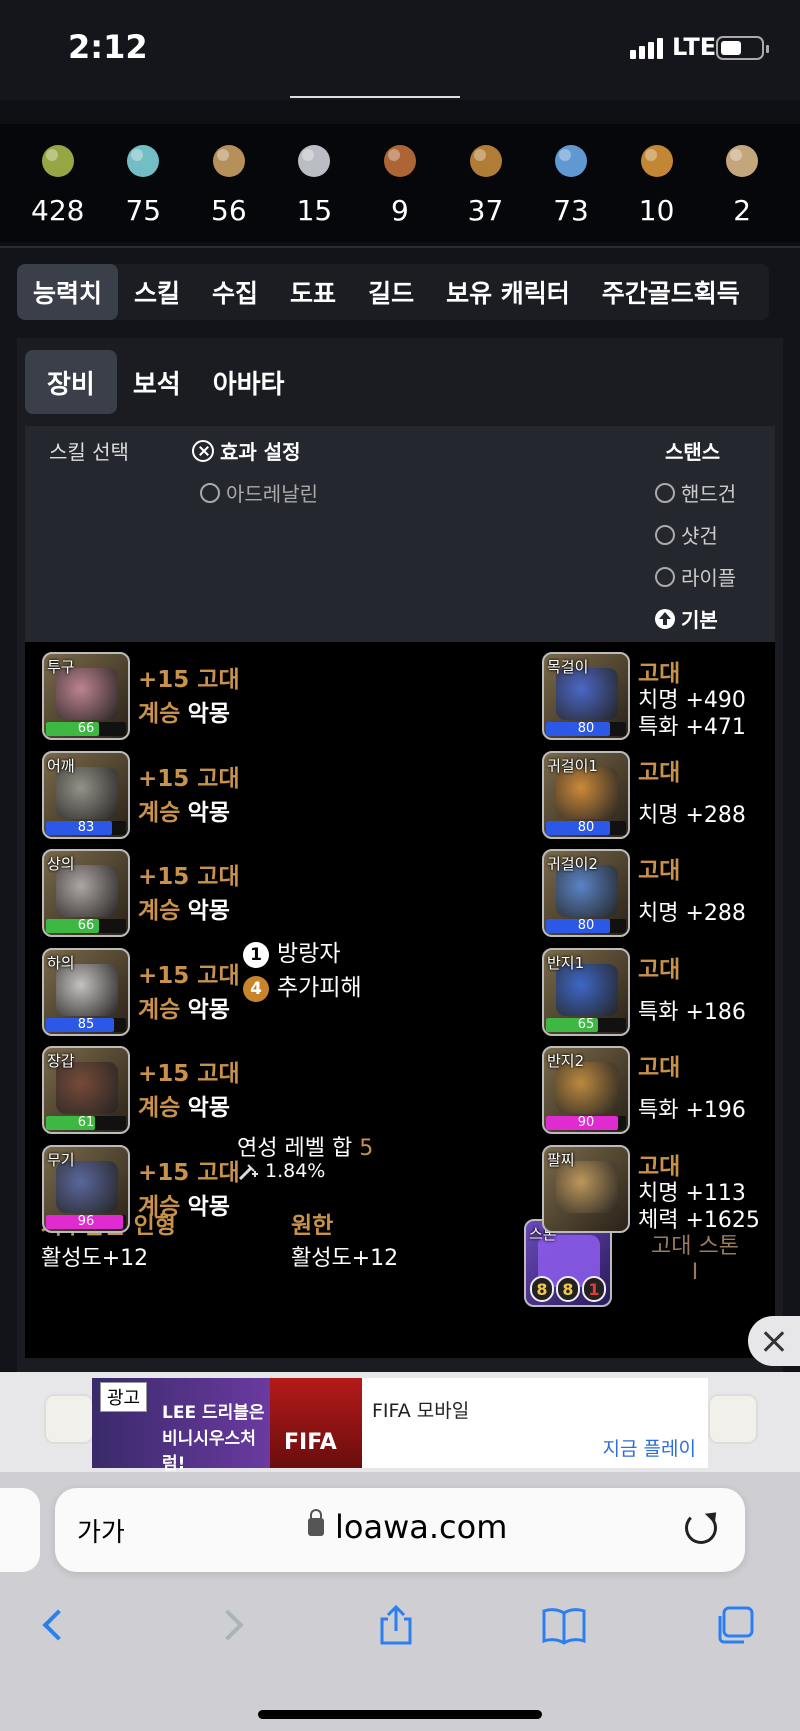 This screenshot has height=1731, width=800. I want to click on slot-label: 하의, so click(61, 962).